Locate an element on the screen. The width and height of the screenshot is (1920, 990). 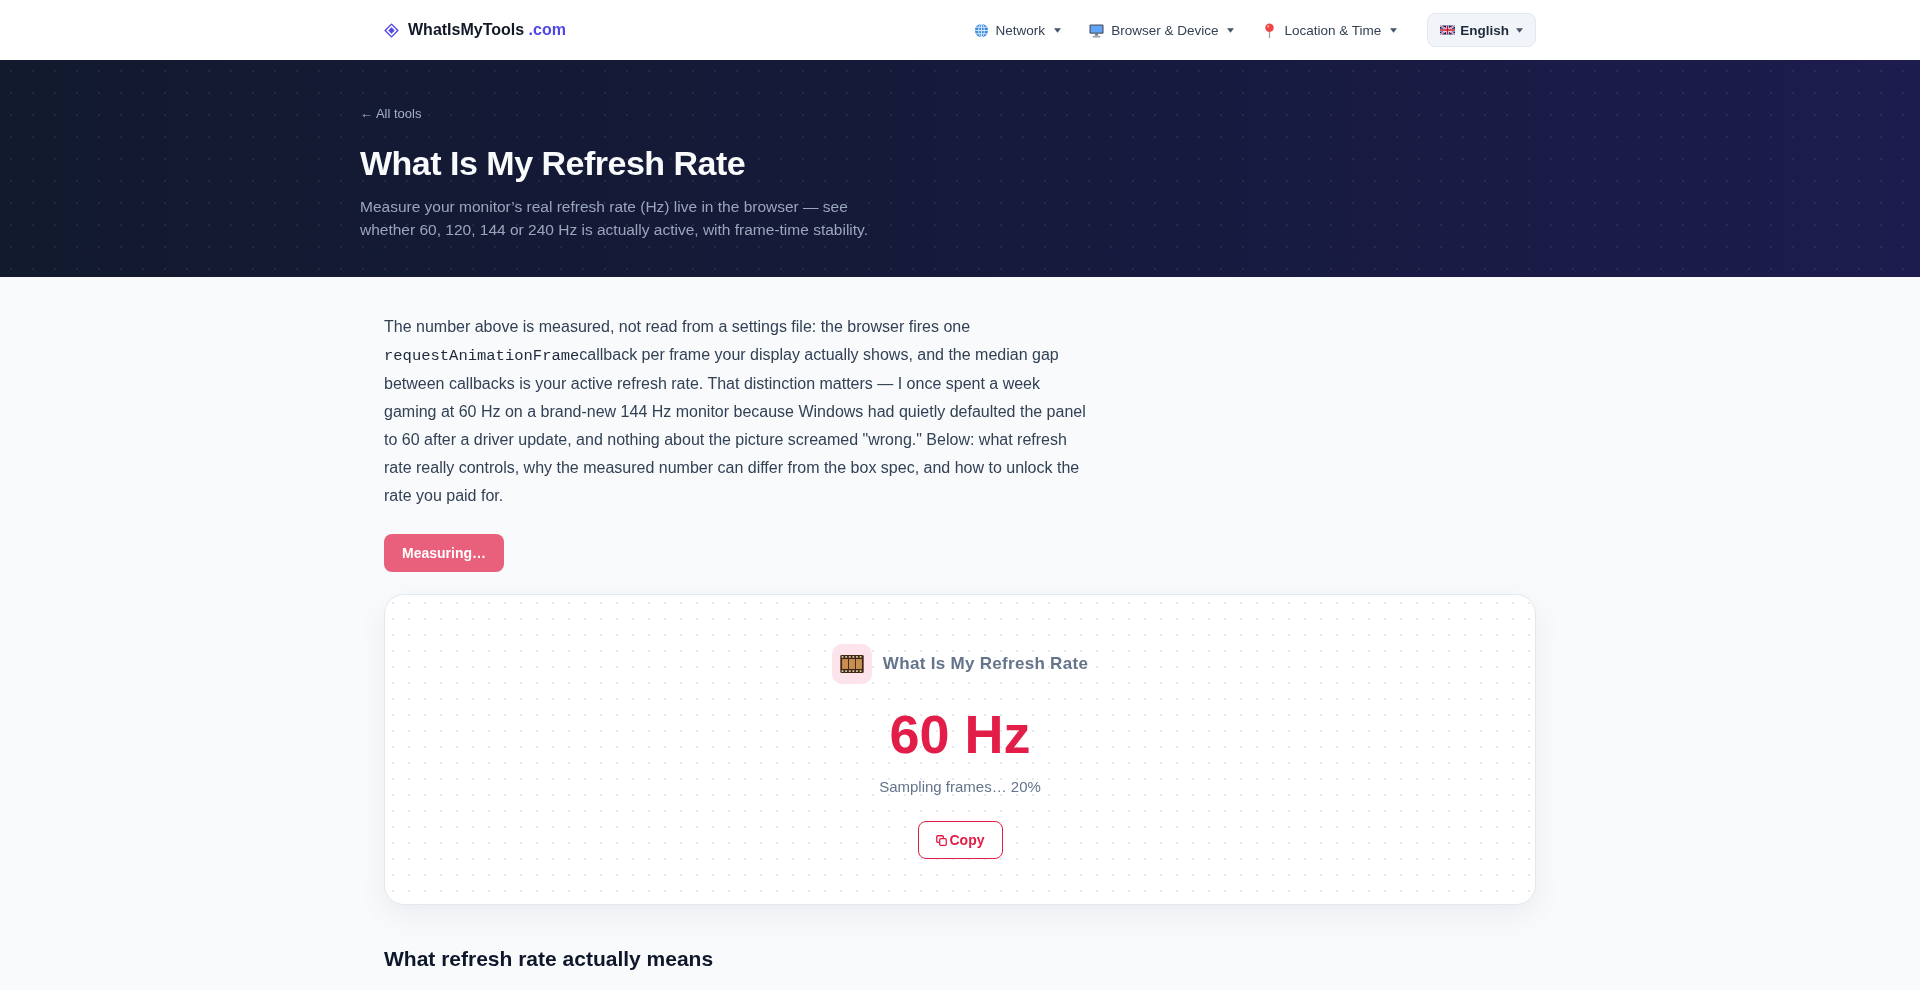
copy-icon is located at coordinates (941, 840).